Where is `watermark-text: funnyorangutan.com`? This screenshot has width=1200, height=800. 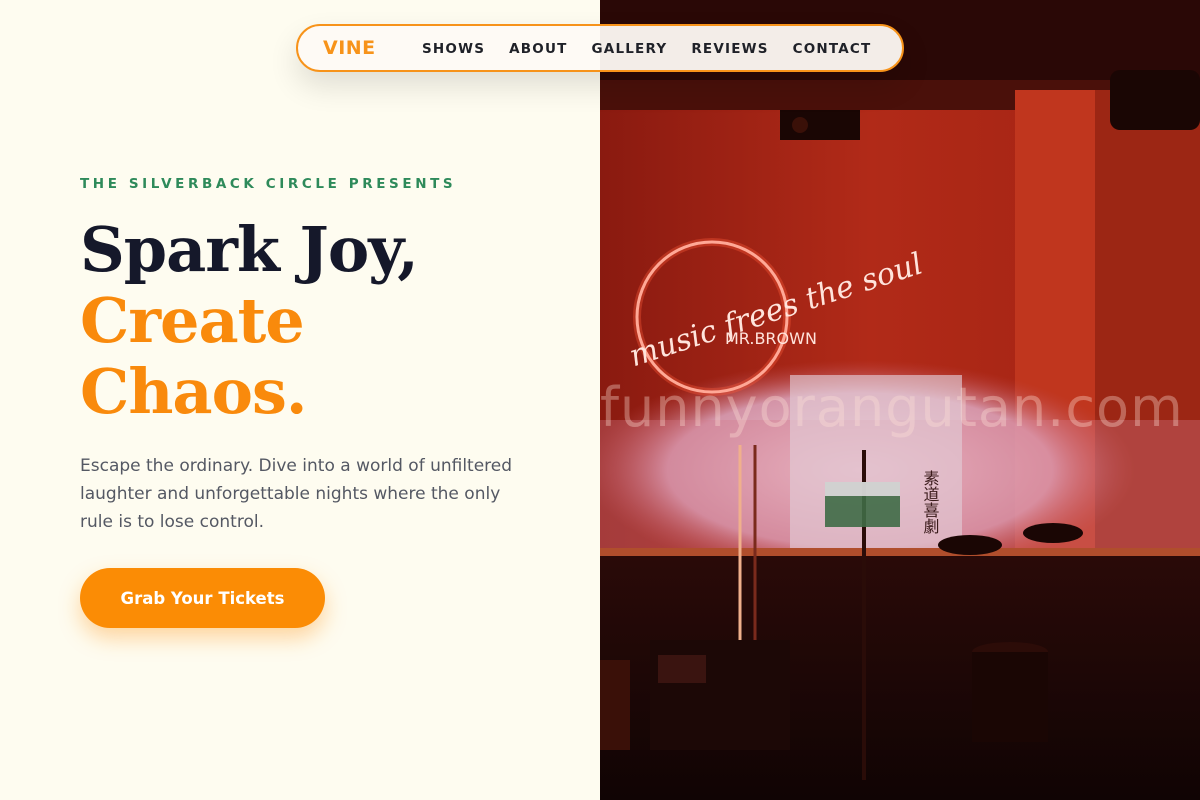 watermark-text: funnyorangutan.com is located at coordinates (892, 407).